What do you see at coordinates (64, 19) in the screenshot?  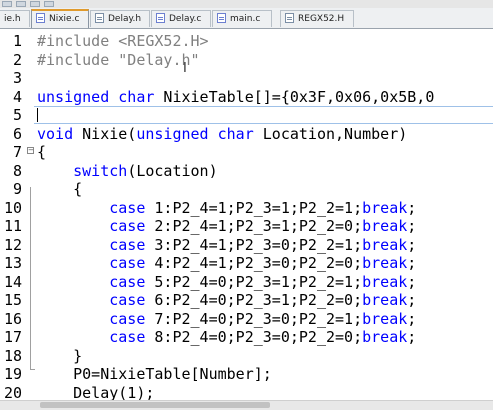 I see `tab-label: Nixie.c` at bounding box center [64, 19].